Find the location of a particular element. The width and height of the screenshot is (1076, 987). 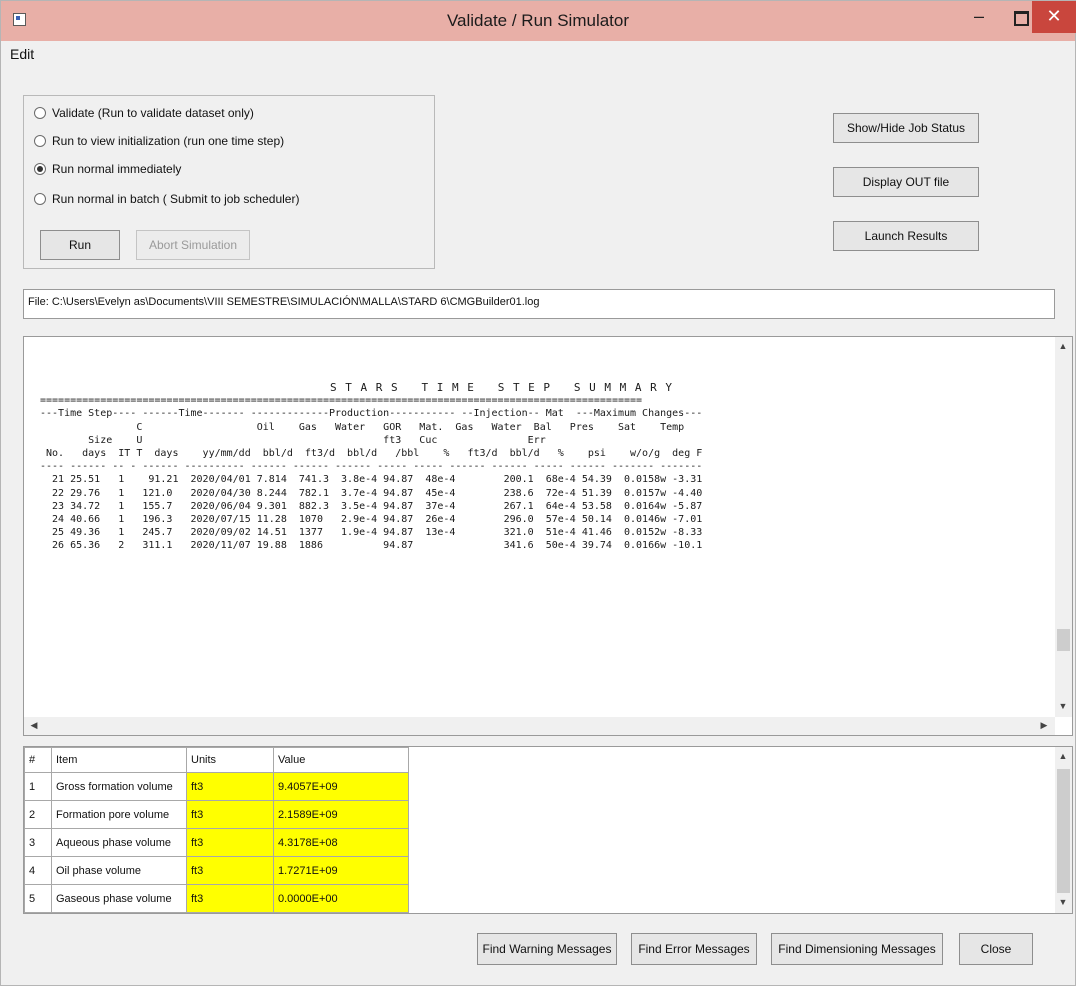

close-window-button: ✕ is located at coordinates (1054, 17).